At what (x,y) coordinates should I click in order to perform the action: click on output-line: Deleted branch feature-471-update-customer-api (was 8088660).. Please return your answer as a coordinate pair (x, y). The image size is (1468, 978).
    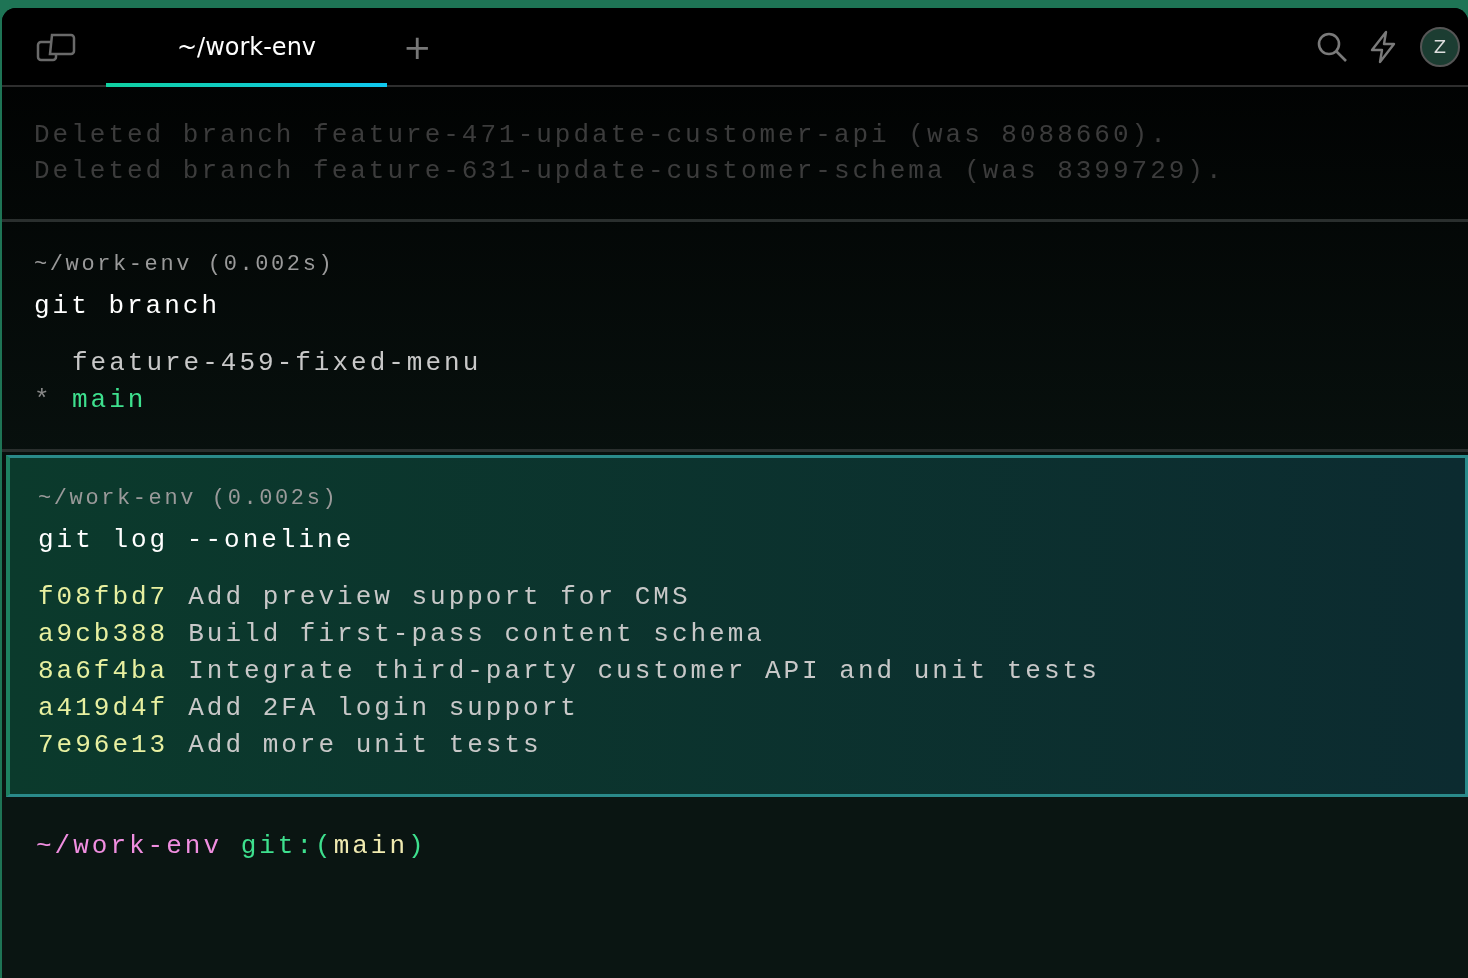
    Looking at the image, I should click on (602, 135).